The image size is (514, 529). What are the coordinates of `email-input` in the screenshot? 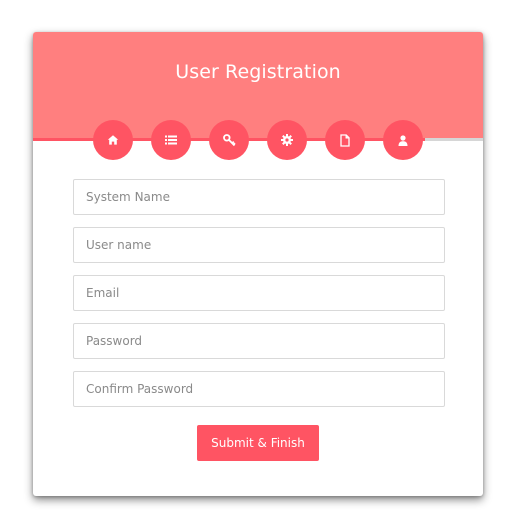 It's located at (259, 293).